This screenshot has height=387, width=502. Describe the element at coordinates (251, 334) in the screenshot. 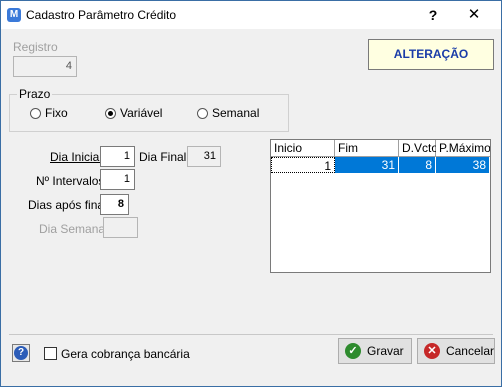

I see `footer-separator` at that location.